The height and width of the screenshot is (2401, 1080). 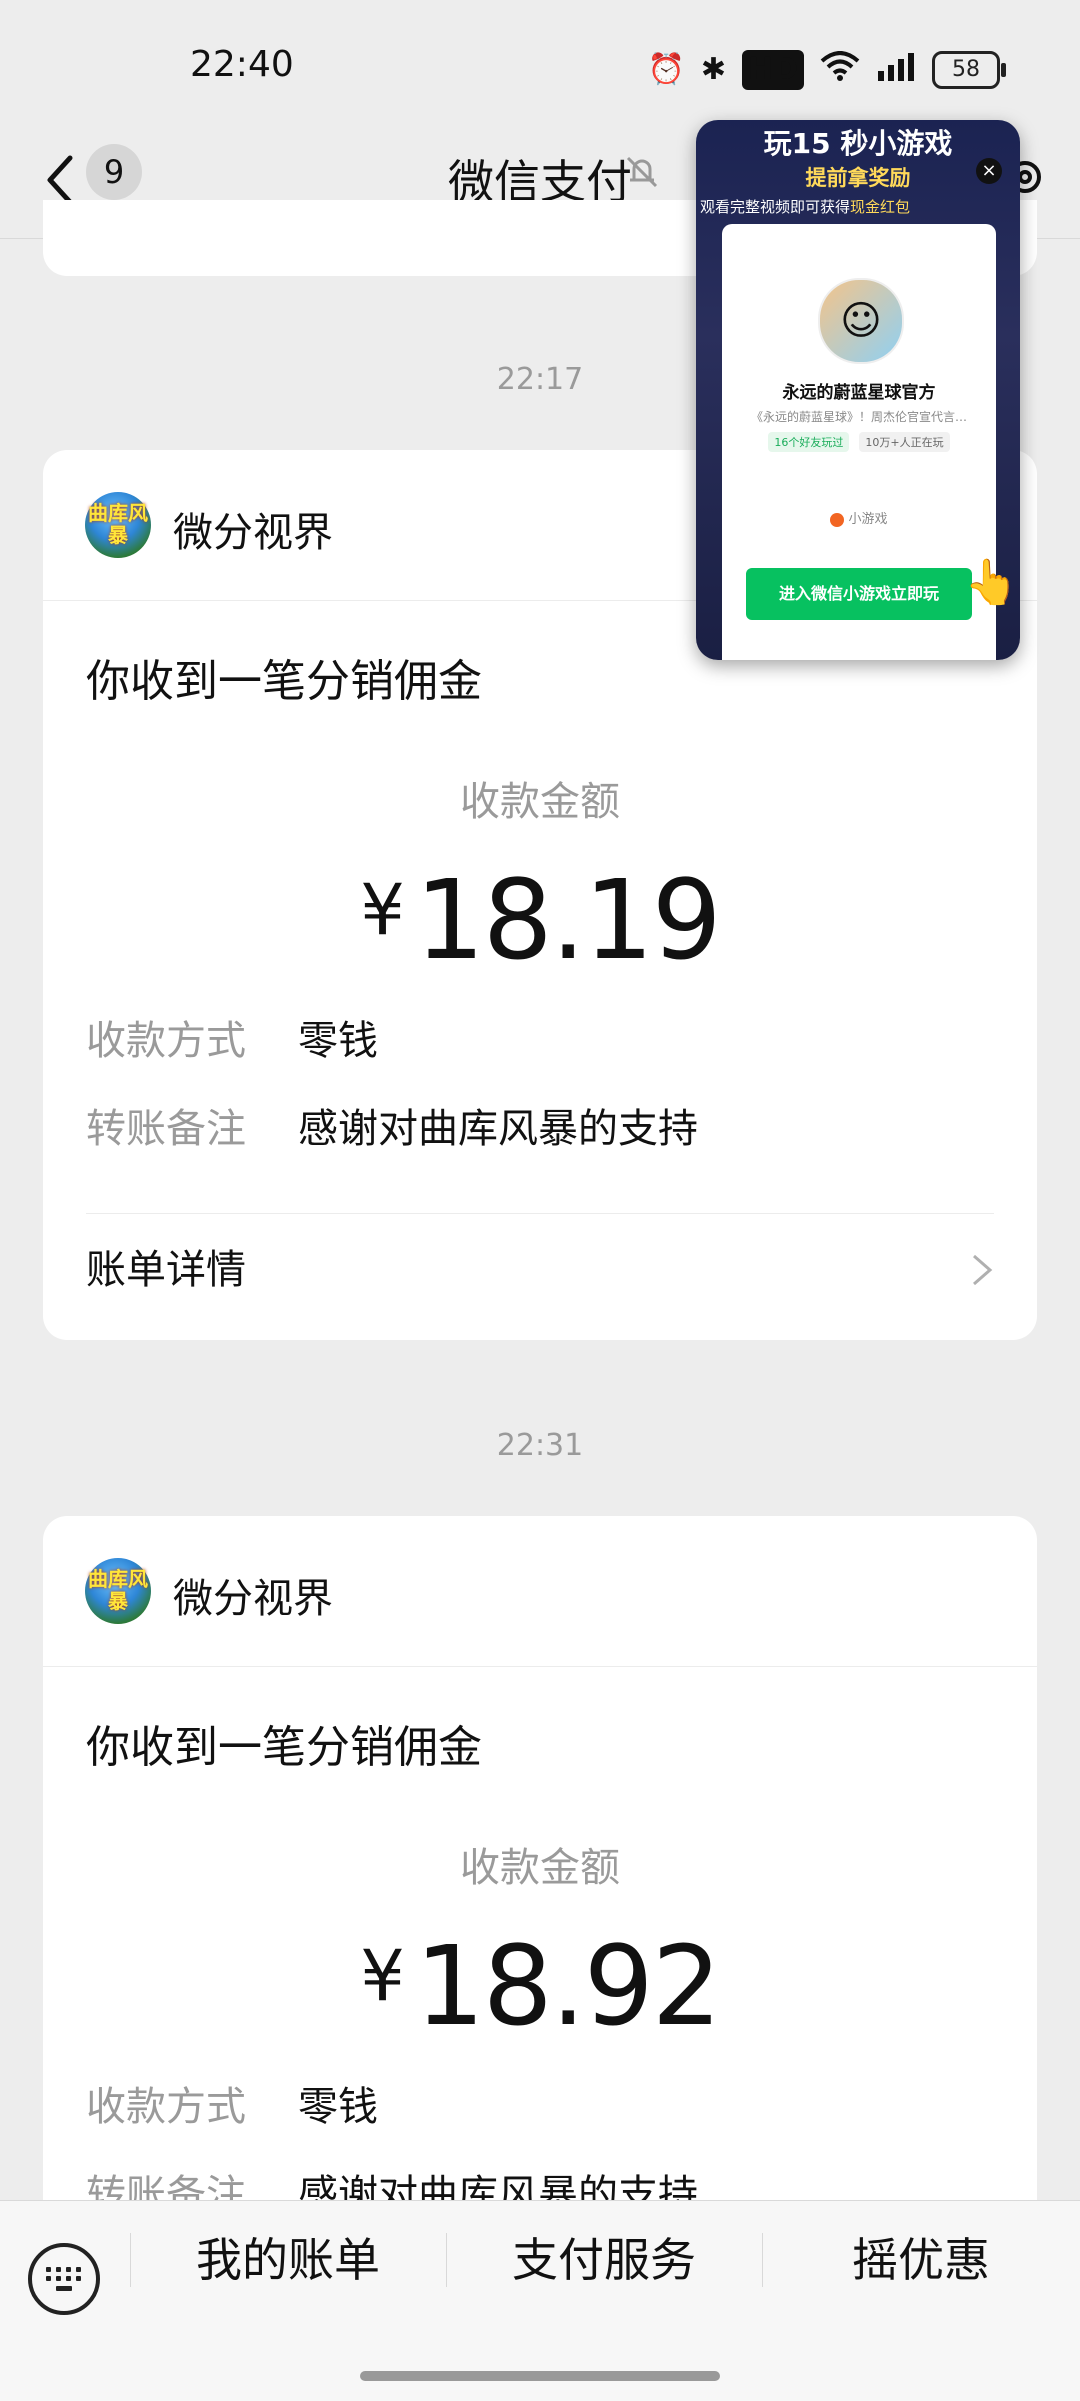 I want to click on keyboard-toggle-button, so click(x=64, y=2279).